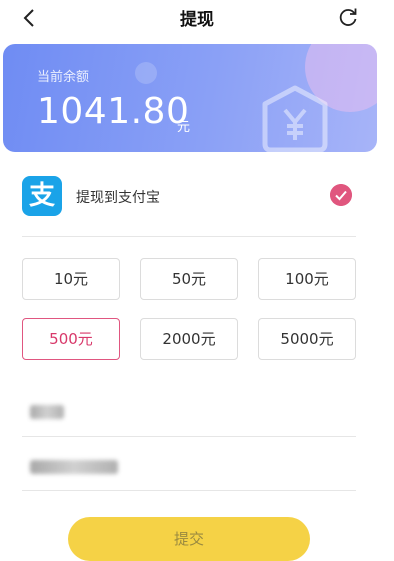 The width and height of the screenshot is (394, 561). Describe the element at coordinates (307, 279) in the screenshot. I see `amount-option-100: 100元` at that location.